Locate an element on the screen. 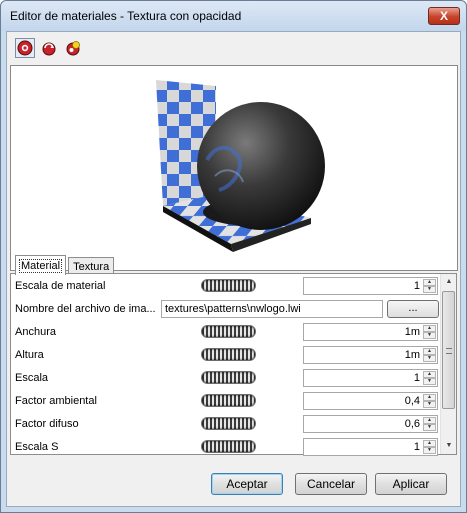  material-scale-dial is located at coordinates (228, 285).